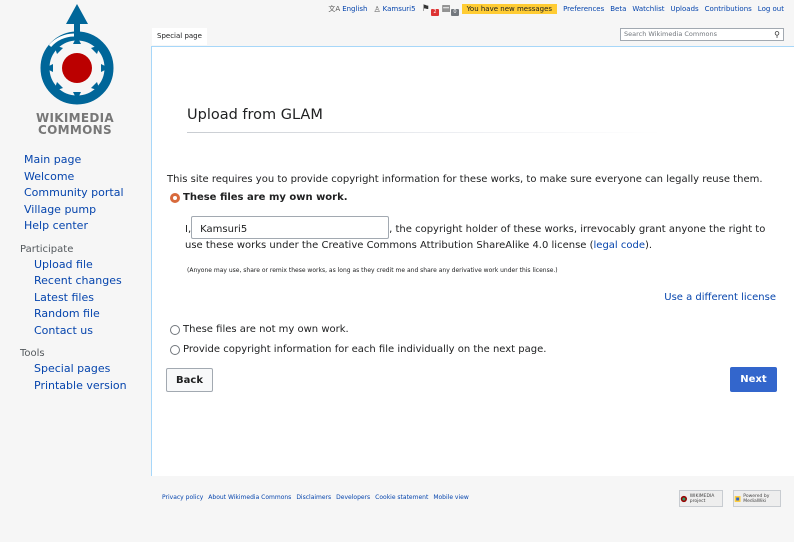  Describe the element at coordinates (47, 249) in the screenshot. I see `sidebar-heading-participate: Participate` at that location.